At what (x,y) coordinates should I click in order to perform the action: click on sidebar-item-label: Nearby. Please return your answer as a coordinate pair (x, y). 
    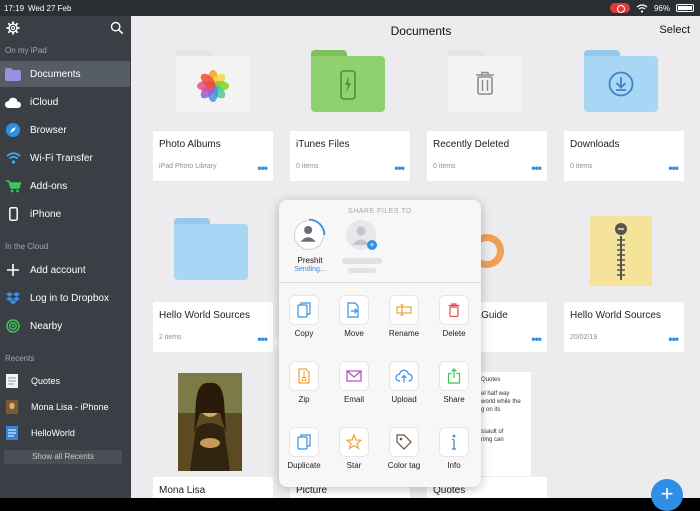
    Looking at the image, I should click on (46, 326).